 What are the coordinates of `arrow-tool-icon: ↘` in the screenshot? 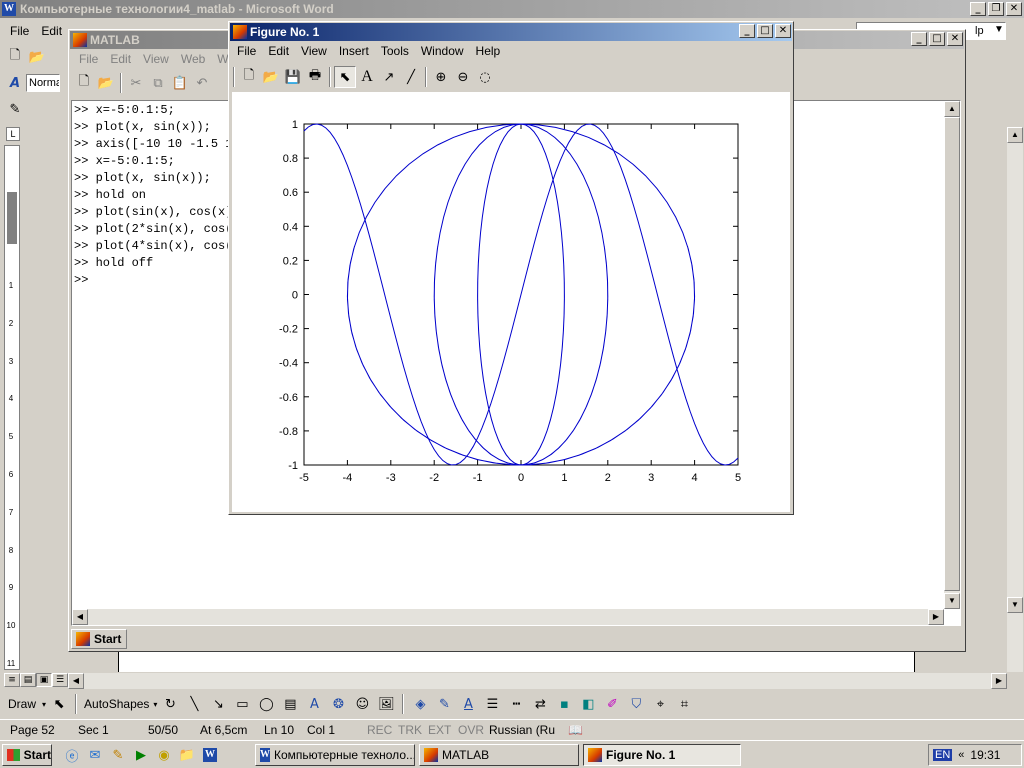 It's located at (218, 704).